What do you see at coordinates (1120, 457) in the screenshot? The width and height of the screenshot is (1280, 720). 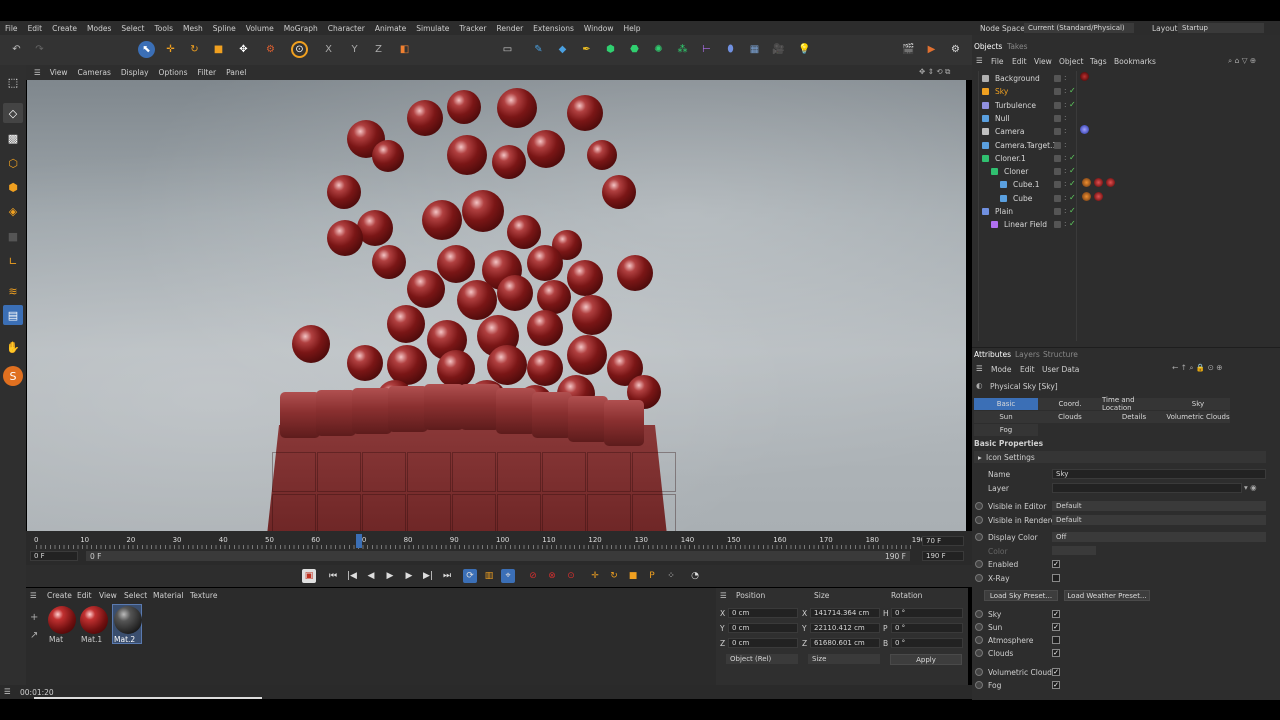 I see `icon-settings-group: ▸ Icon Settings` at bounding box center [1120, 457].